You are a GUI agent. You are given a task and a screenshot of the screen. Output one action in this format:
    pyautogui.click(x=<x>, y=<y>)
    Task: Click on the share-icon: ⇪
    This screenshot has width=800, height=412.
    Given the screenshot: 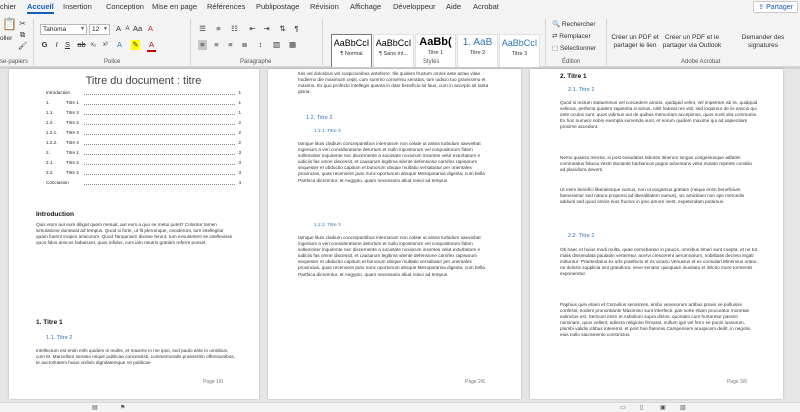 What is the action you would take?
    pyautogui.click(x=762, y=7)
    